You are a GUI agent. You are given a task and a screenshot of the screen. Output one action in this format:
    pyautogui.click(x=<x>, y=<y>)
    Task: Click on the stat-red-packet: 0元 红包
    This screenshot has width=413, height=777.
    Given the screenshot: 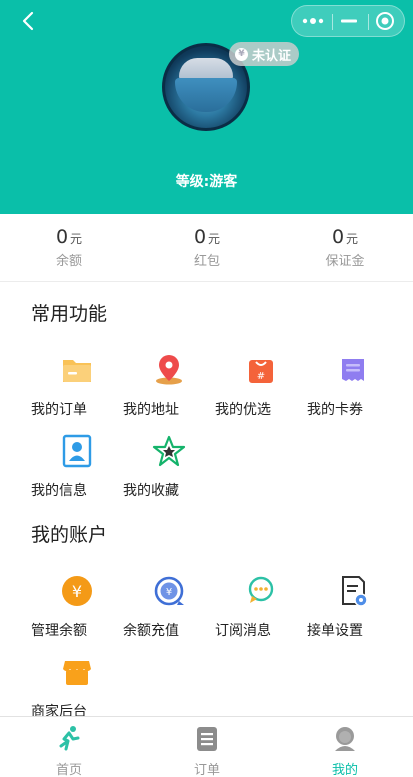 What is the action you would take?
    pyautogui.click(x=207, y=247)
    